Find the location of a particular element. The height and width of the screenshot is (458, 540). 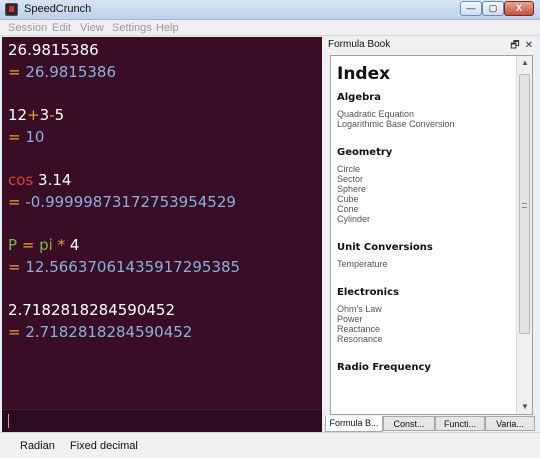

result-value: 2.7182818284590452 is located at coordinates (109, 332).